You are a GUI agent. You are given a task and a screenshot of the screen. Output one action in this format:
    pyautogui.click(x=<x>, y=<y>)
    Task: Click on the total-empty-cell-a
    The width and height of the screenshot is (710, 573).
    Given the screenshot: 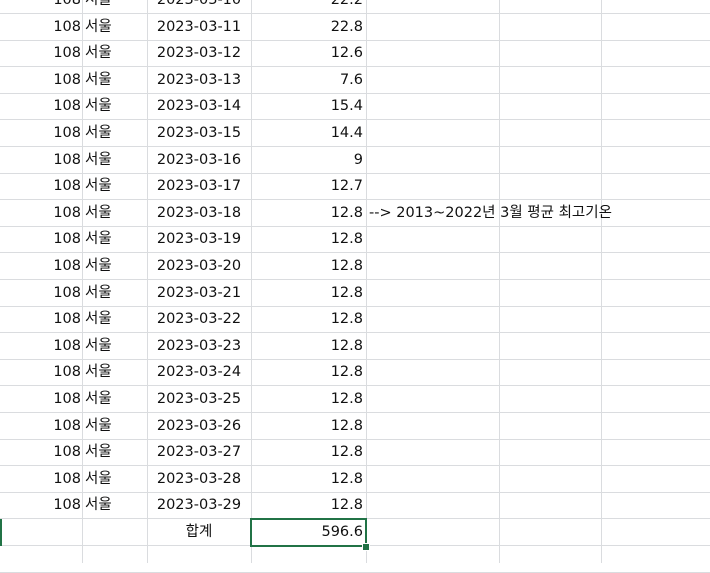 What is the action you would take?
    pyautogui.click(x=41, y=532)
    